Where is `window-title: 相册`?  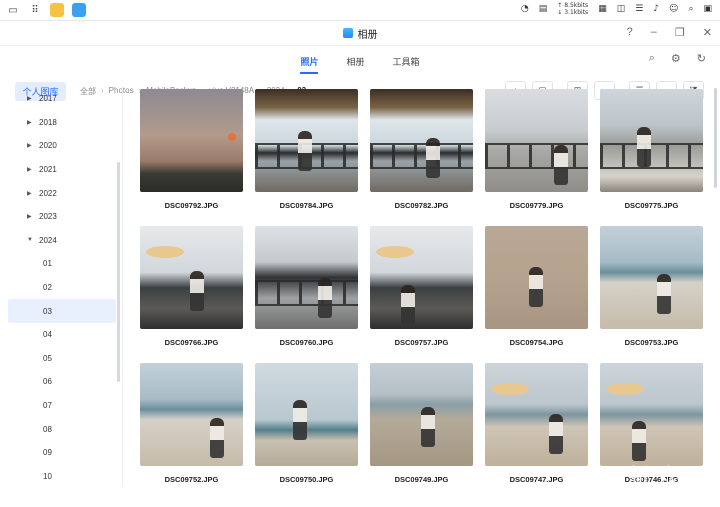 window-title: 相册 is located at coordinates (367, 35).